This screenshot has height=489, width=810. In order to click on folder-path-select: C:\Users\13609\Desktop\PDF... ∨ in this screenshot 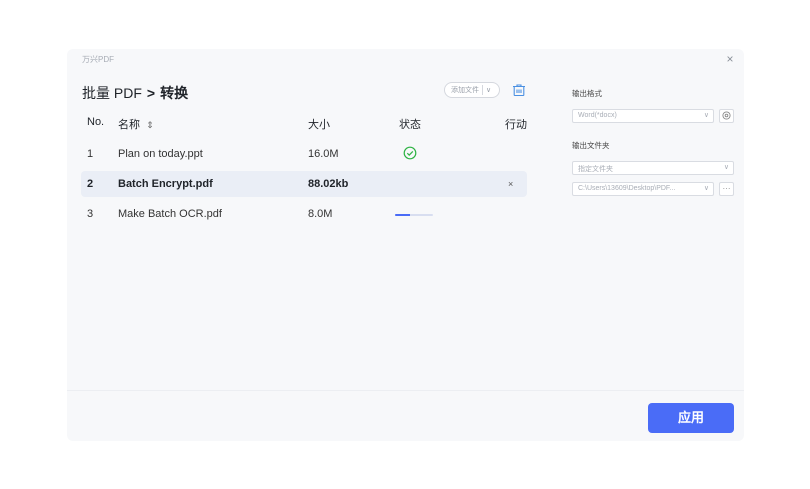, I will do `click(643, 189)`.